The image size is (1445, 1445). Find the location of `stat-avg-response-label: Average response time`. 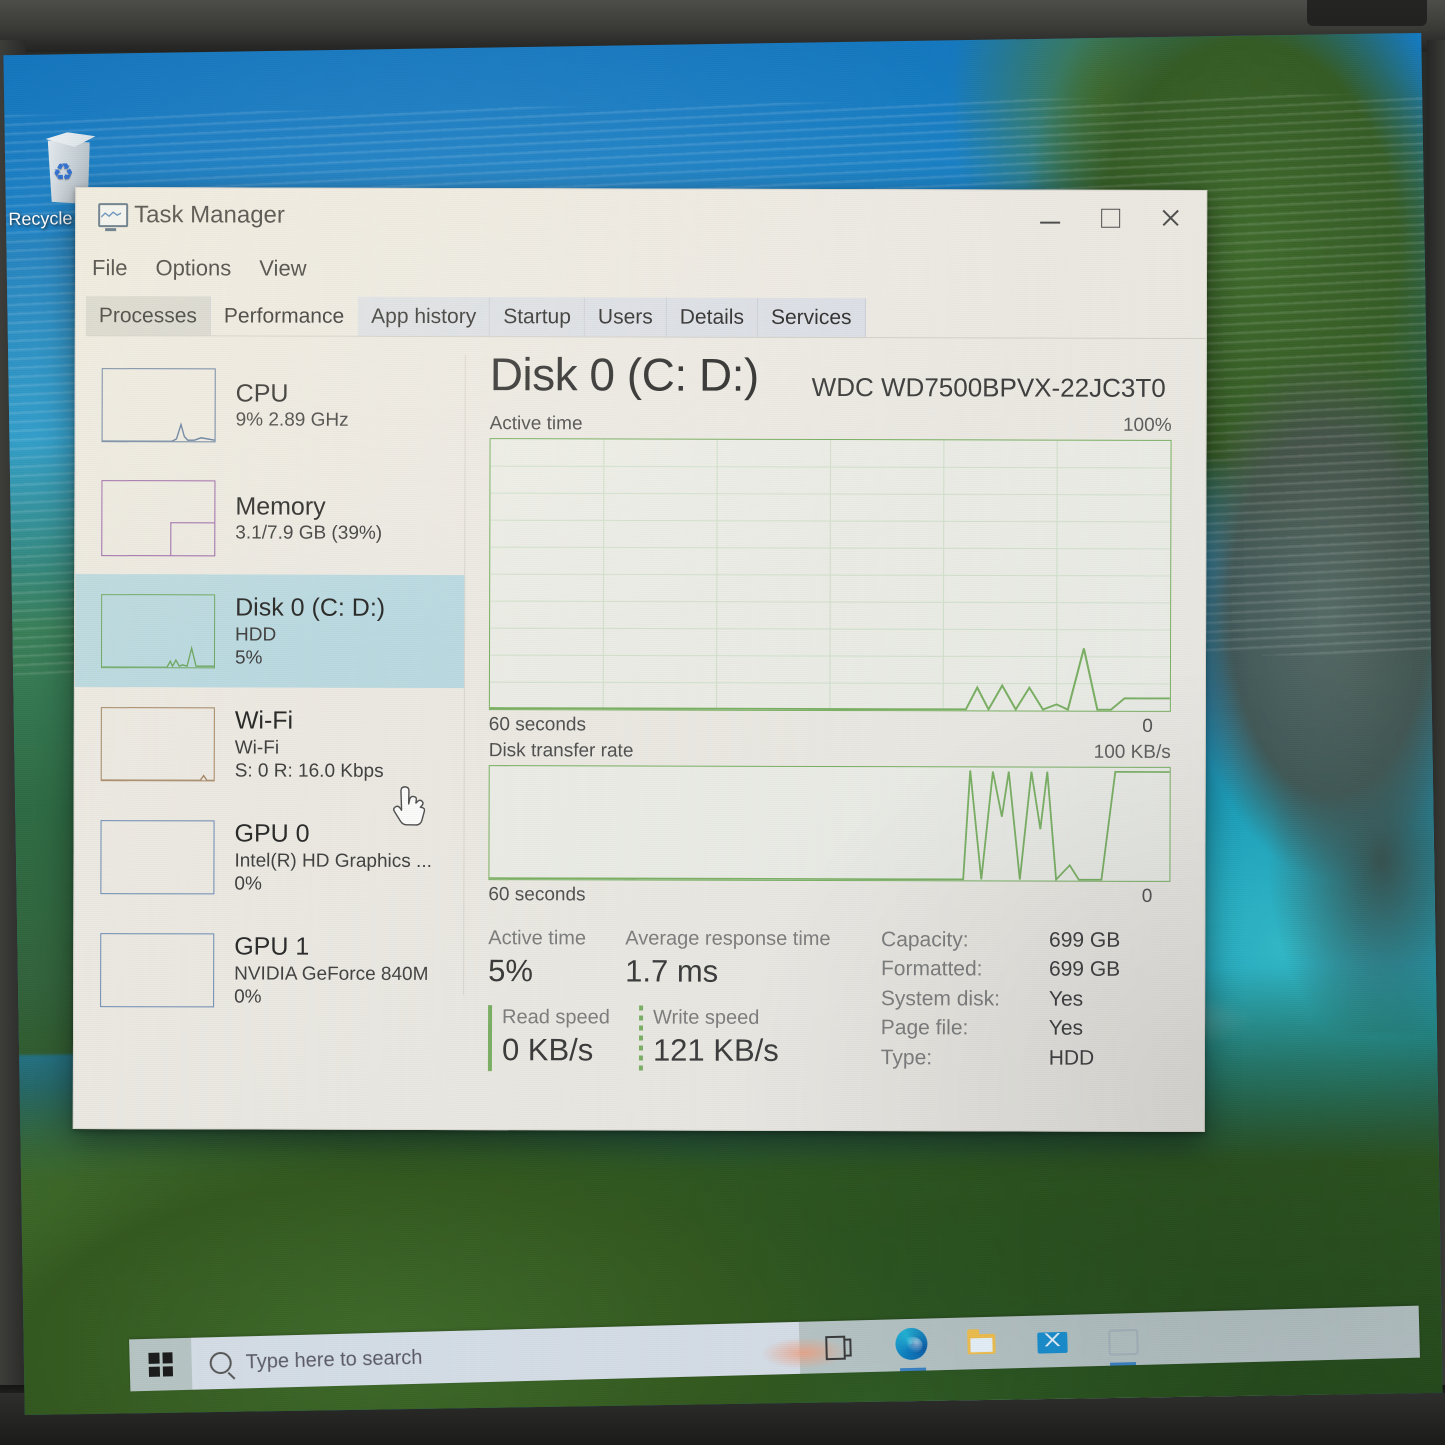

stat-avg-response-label: Average response time is located at coordinates (728, 939).